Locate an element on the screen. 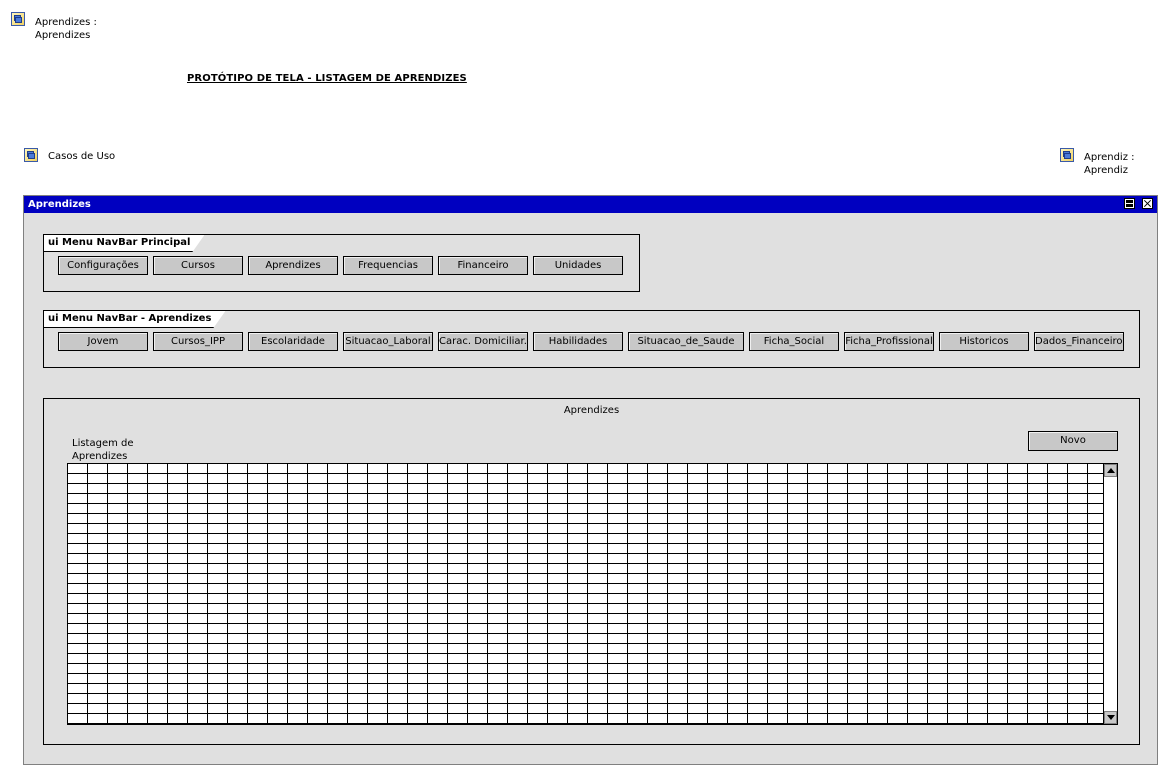 The width and height of the screenshot is (1169, 774). nav-cursos-ipp-button: Cursos_IPP is located at coordinates (198, 341).